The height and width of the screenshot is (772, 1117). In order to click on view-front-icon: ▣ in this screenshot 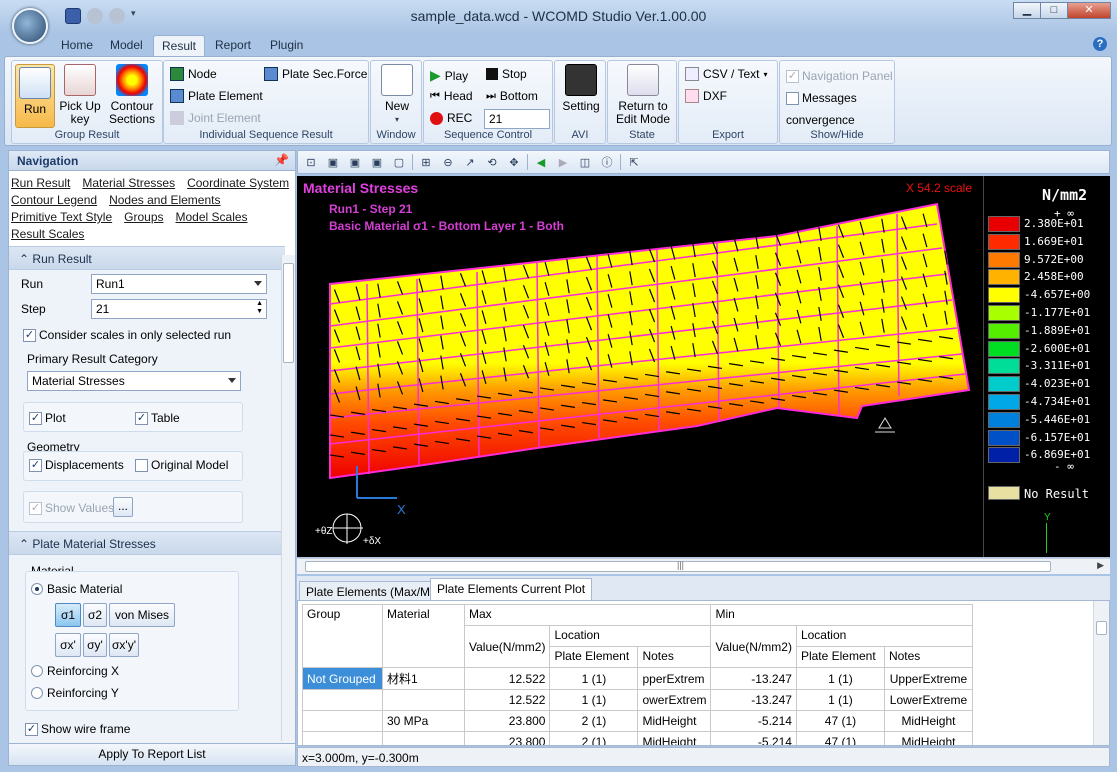, I will do `click(355, 162)`.